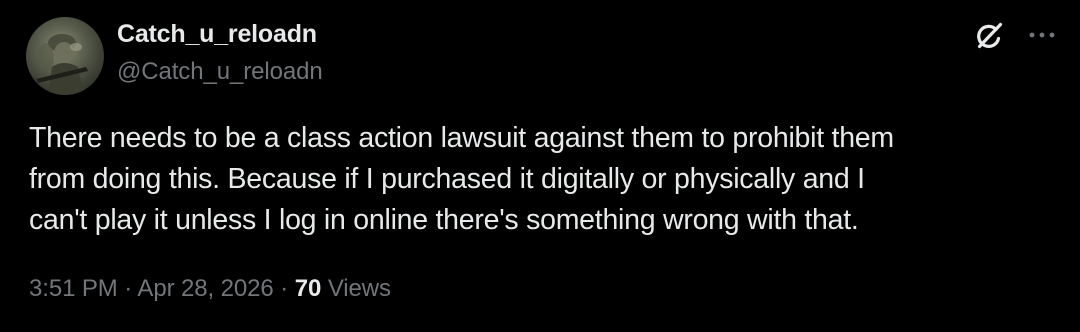 The height and width of the screenshot is (332, 1080). Describe the element at coordinates (217, 34) in the screenshot. I see `author-display-name: Catch_u_reloadn` at that location.